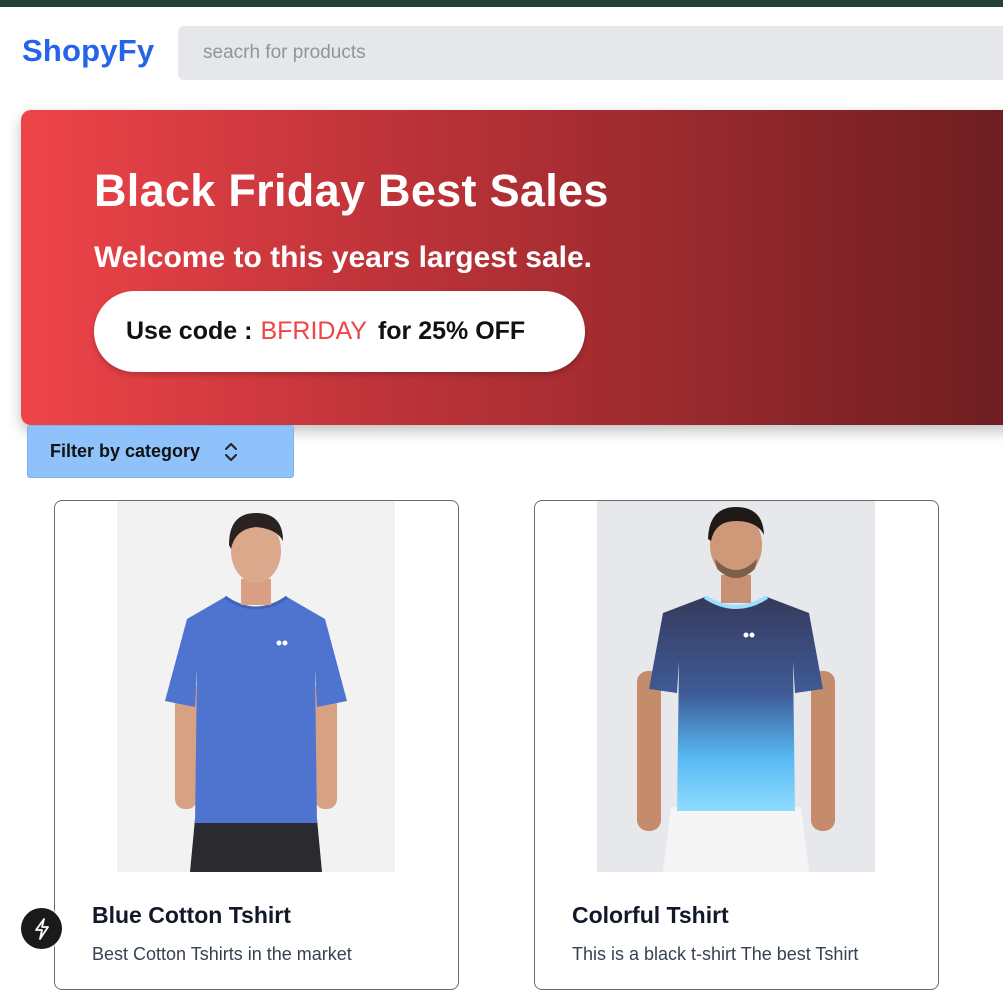 This screenshot has height=990, width=1003. Describe the element at coordinates (88, 51) in the screenshot. I see `logo: ShopyFy` at that location.